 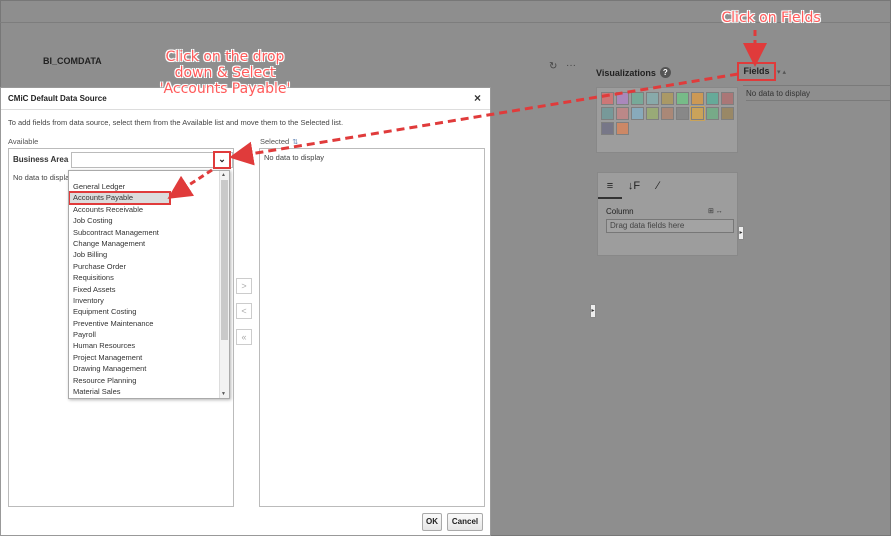 What do you see at coordinates (626, 72) in the screenshot?
I see `visualizations-label: Visualizations` at bounding box center [626, 72].